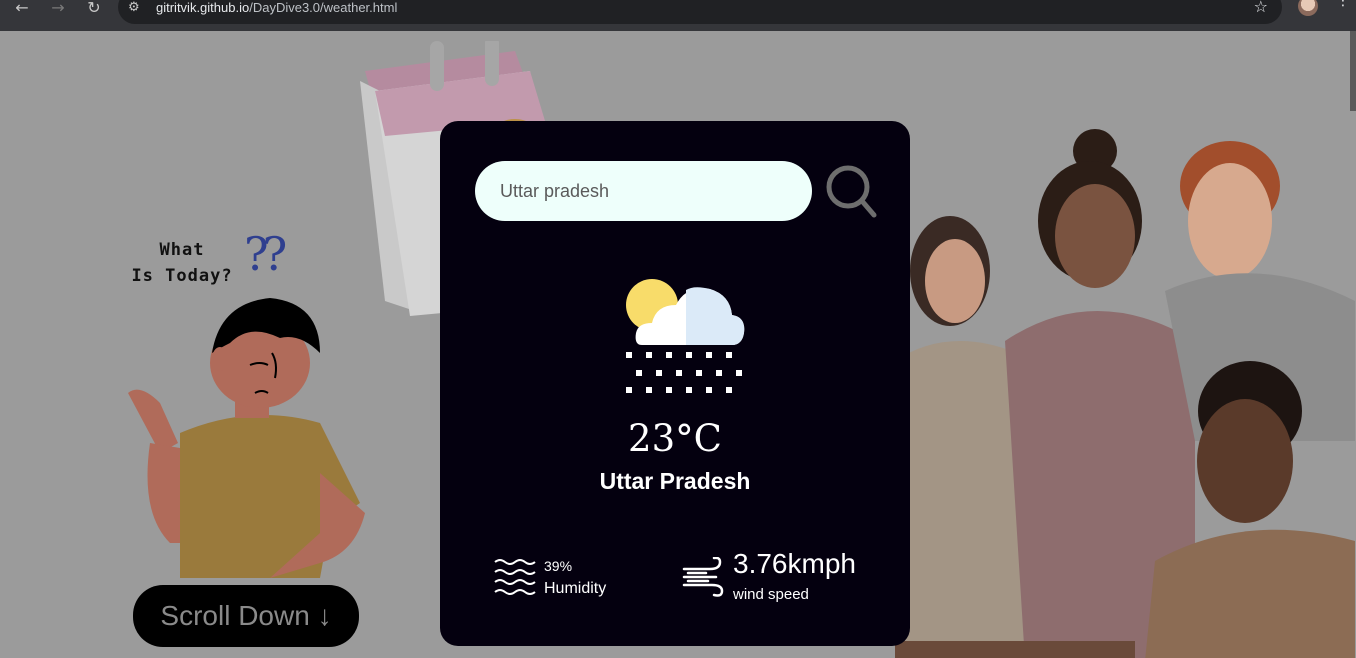 The image size is (1356, 658). Describe the element at coordinates (1343, 4) in the screenshot. I see `browser-menu-icon: ⋮` at that location.